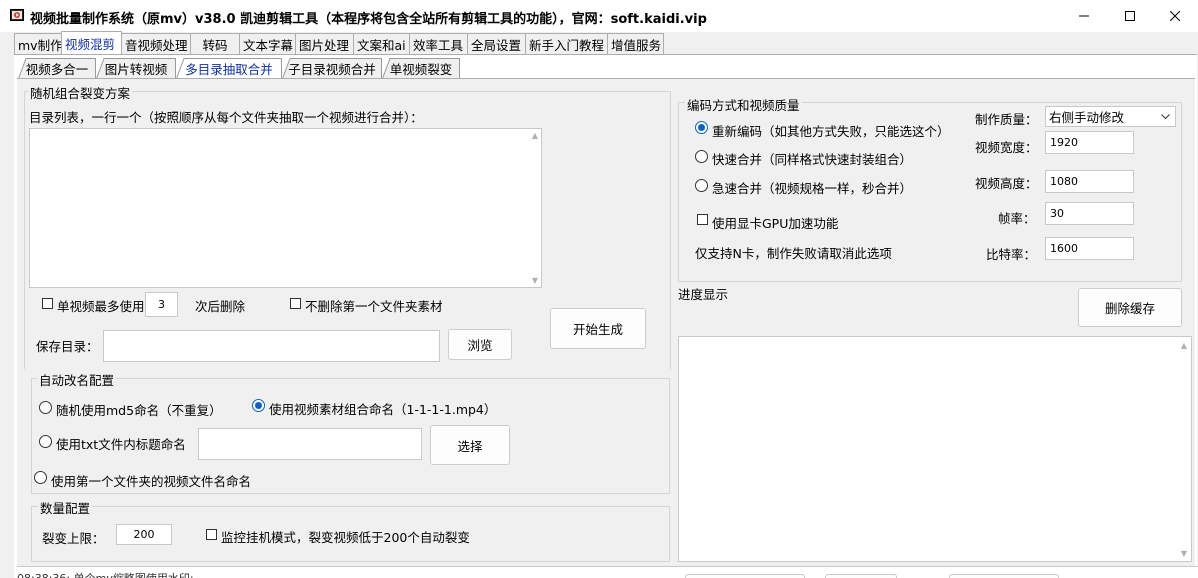 The height and width of the screenshot is (578, 1198). I want to click on subtab-single-video-fission: 单视频裂变, so click(421, 68).